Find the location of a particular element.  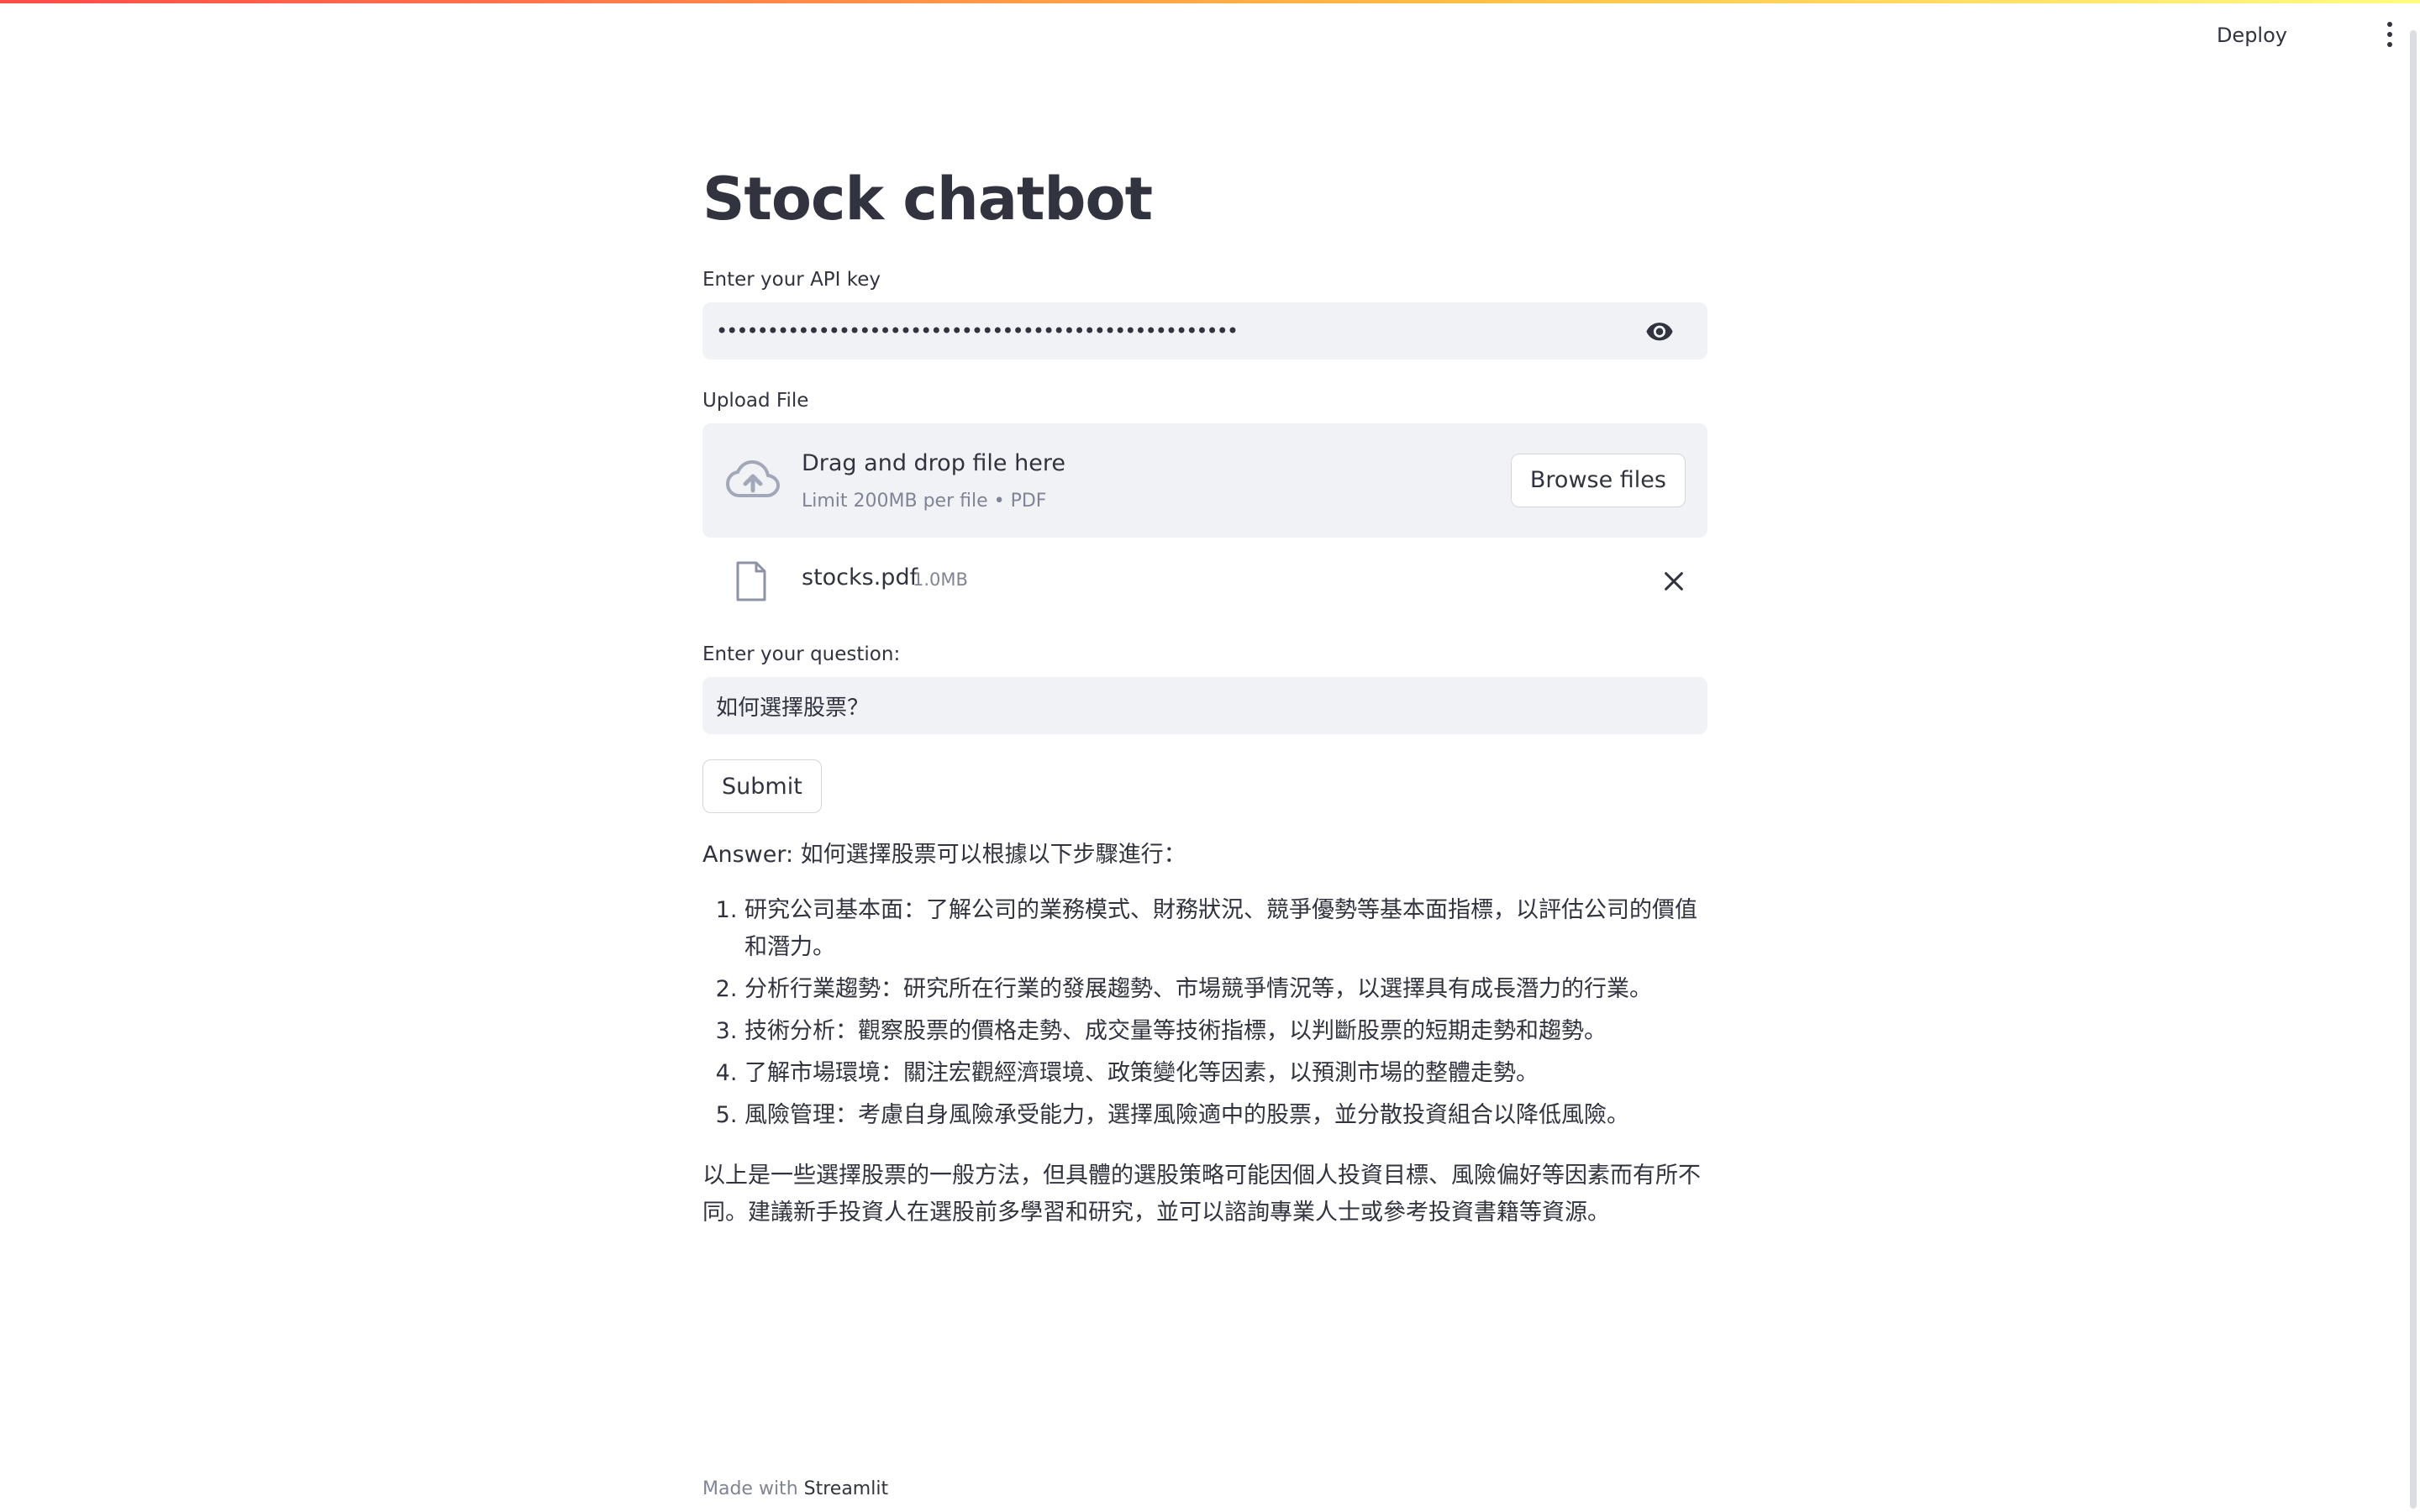

eye-icon is located at coordinates (1659, 331).